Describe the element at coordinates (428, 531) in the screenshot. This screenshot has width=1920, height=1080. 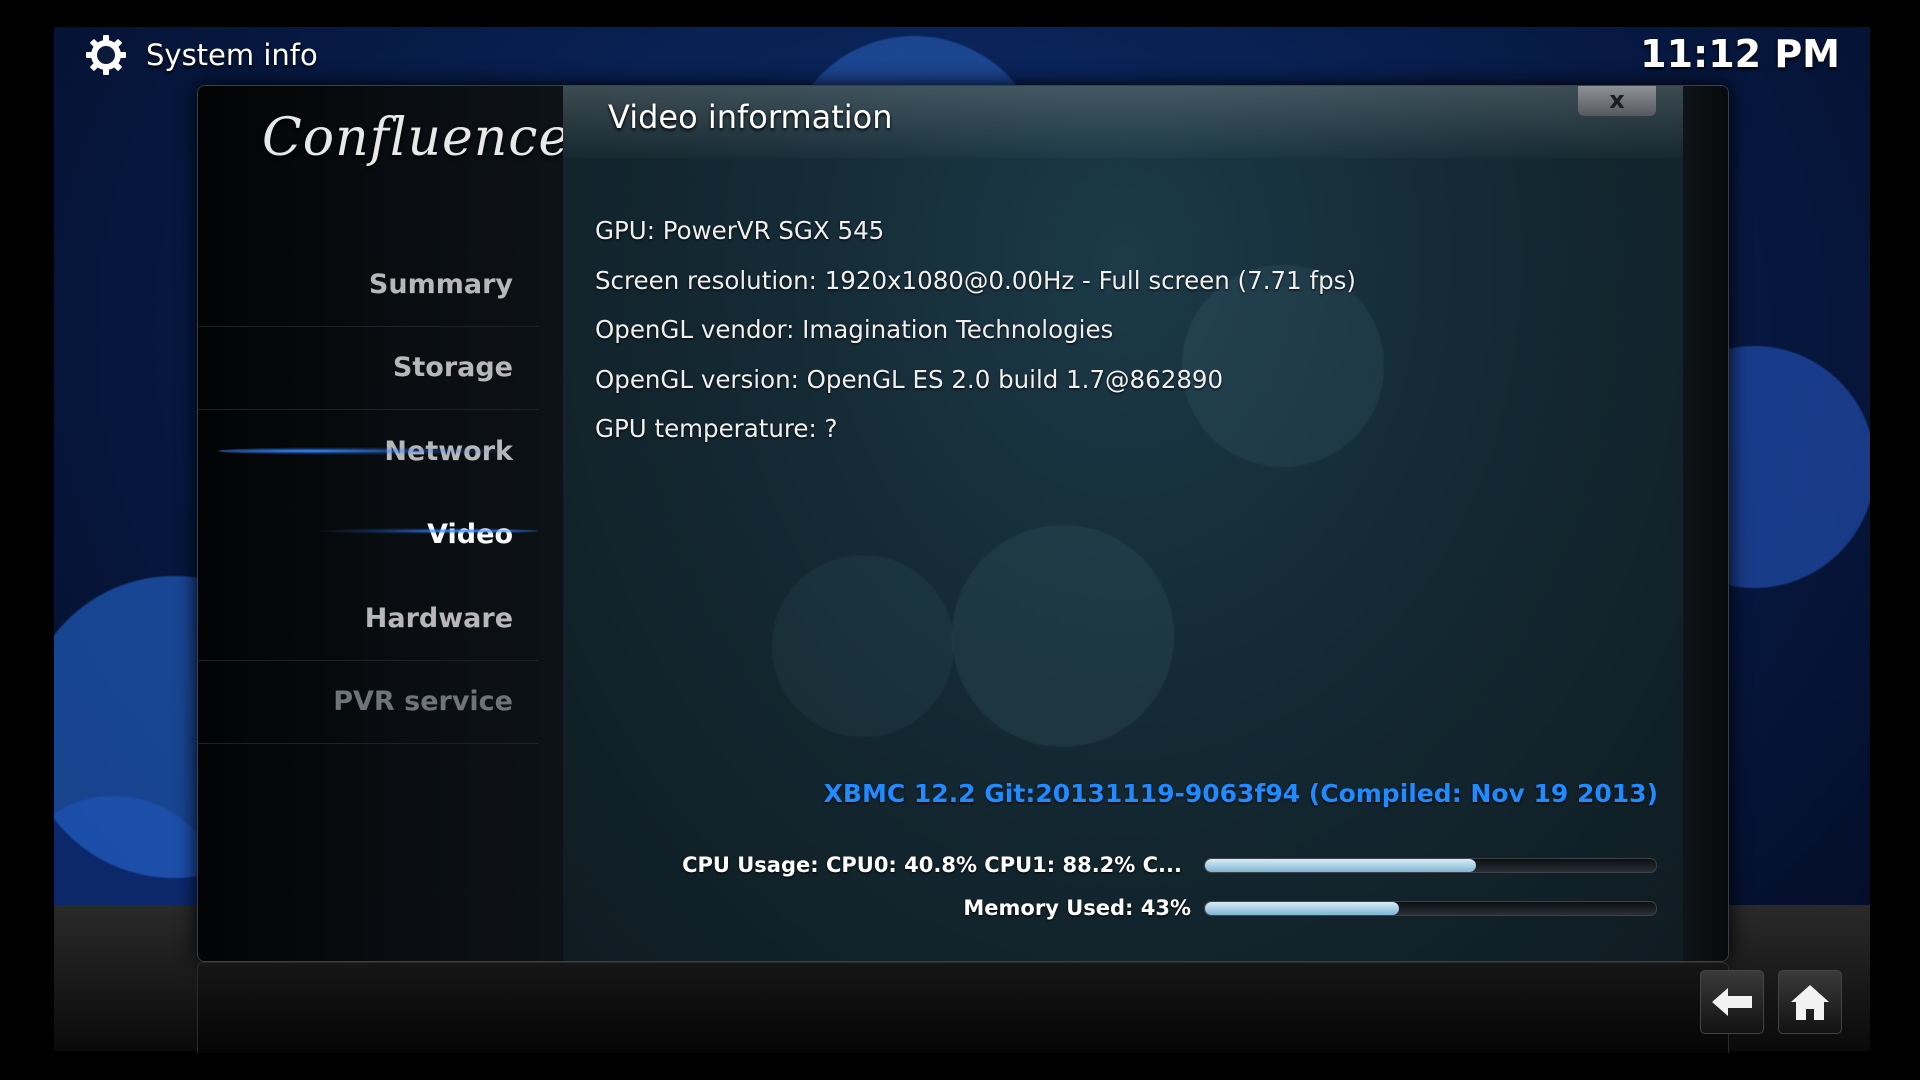
I see `nav-highlight-bottom` at that location.